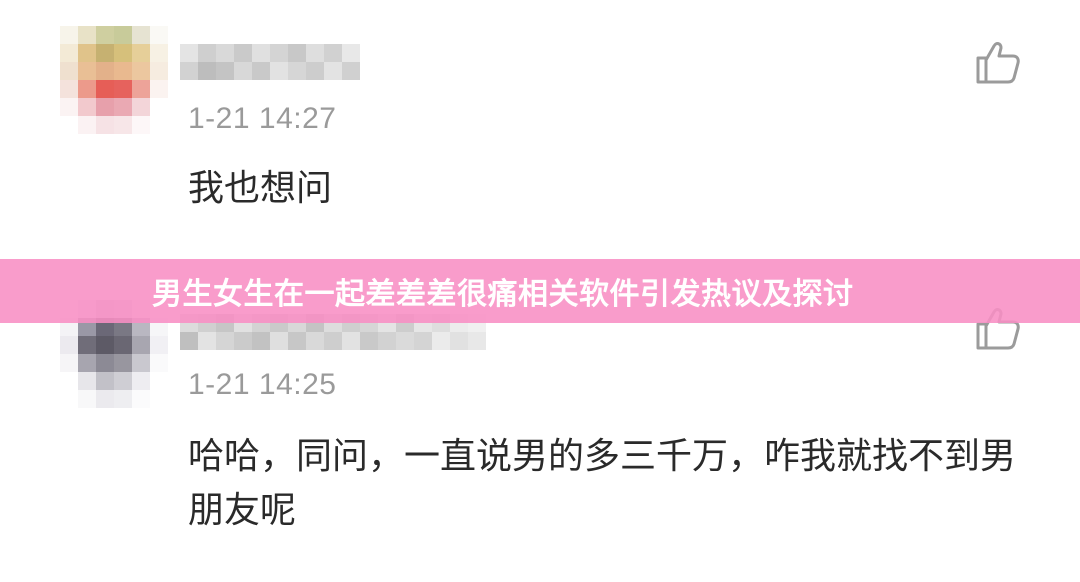  I want to click on comment-text: 我也想问, so click(260, 188).